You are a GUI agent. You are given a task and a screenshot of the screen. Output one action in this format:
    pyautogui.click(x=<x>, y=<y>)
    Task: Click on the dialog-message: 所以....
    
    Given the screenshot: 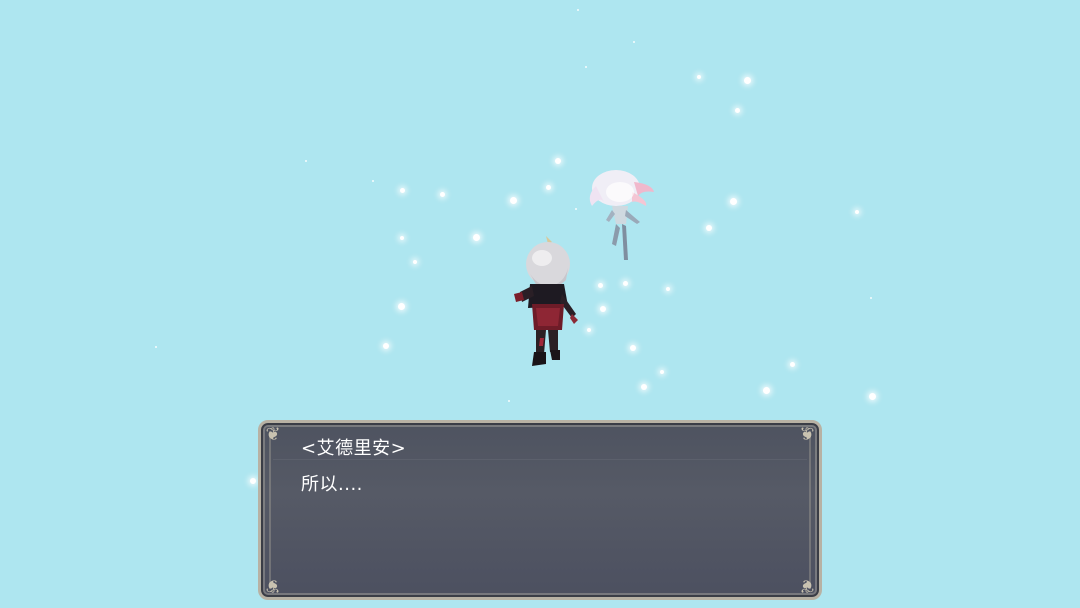 What is the action you would take?
    pyautogui.click(x=332, y=484)
    